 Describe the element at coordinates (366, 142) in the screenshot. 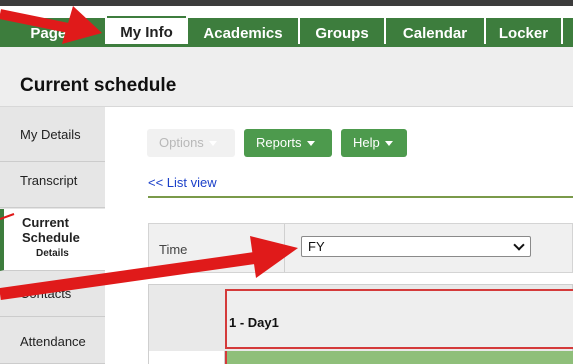

I see `help-button-label: Help` at that location.